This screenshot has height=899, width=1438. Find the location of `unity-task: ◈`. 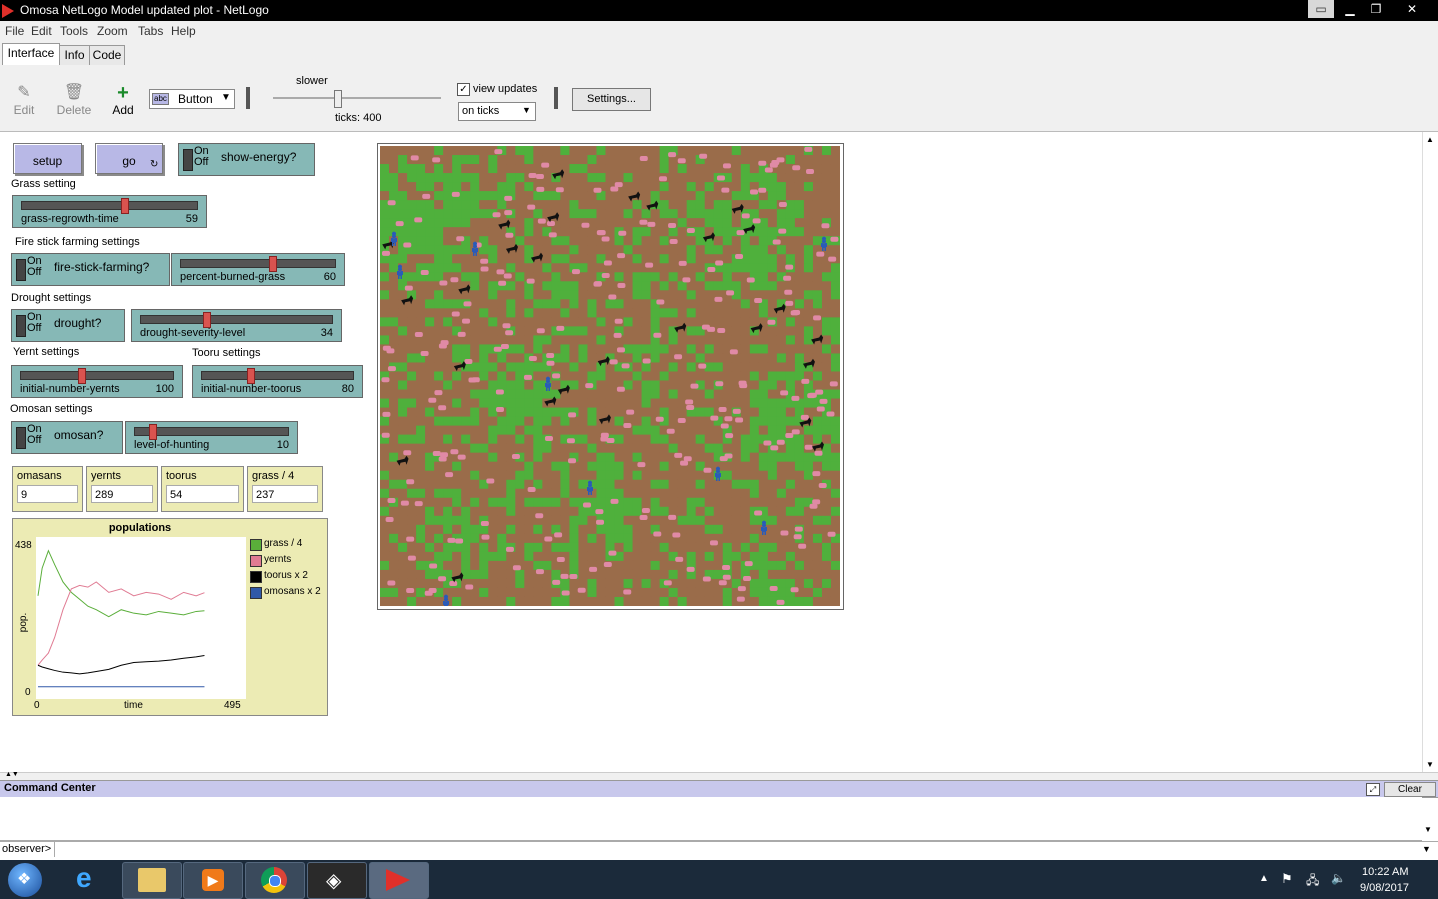

unity-task: ◈ is located at coordinates (337, 880).